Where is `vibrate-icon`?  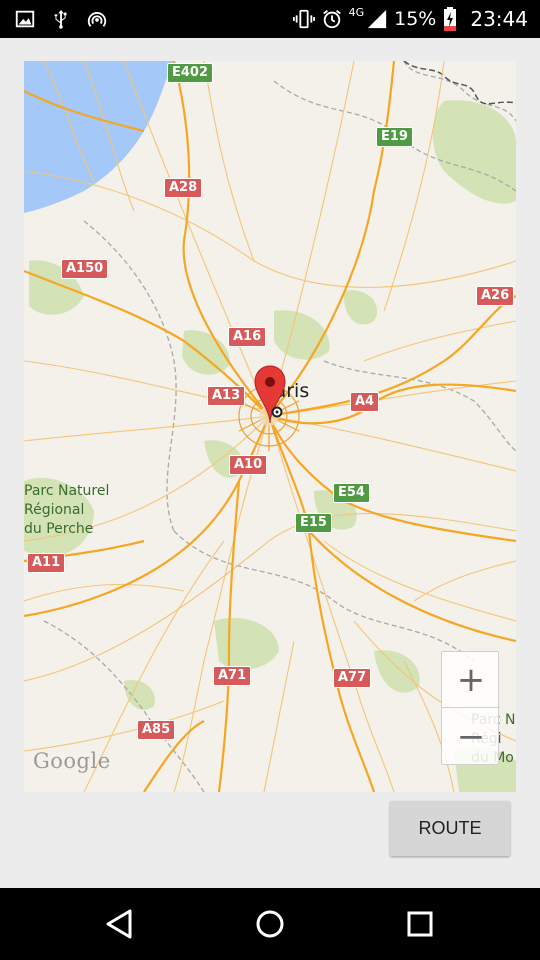 vibrate-icon is located at coordinates (303, 19).